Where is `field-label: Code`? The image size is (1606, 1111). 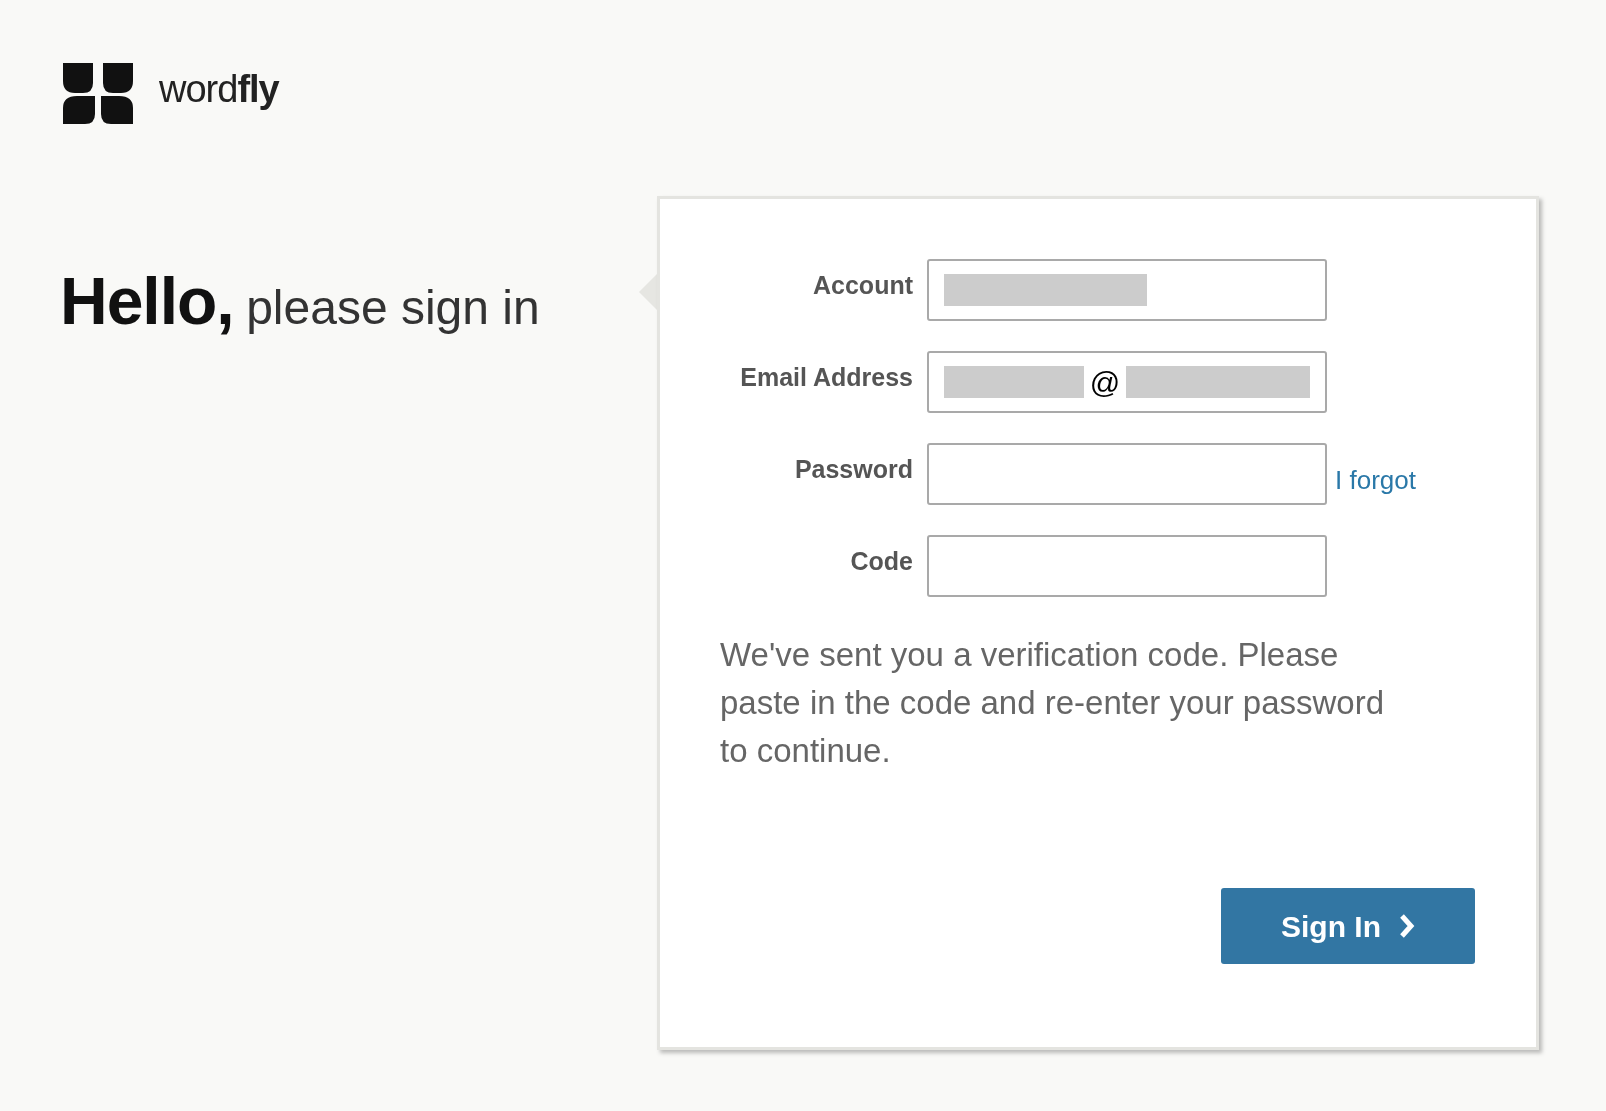 field-label: Code is located at coordinates (881, 561).